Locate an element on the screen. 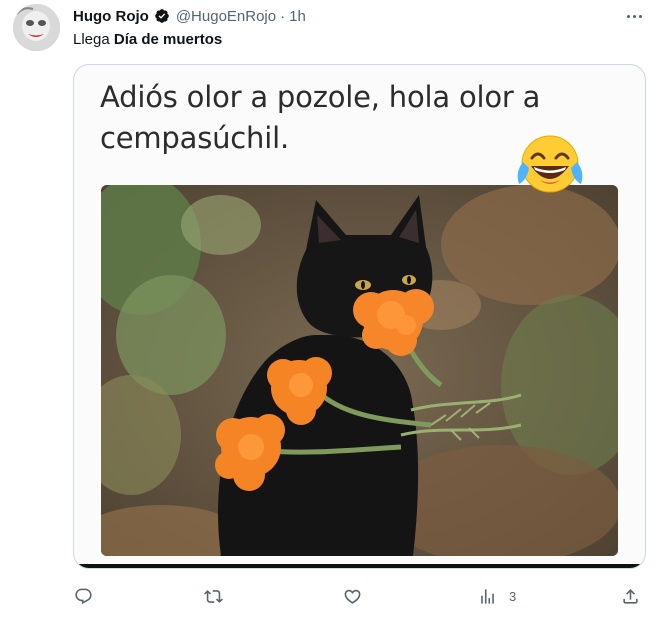  heart-icon is located at coordinates (352, 596).